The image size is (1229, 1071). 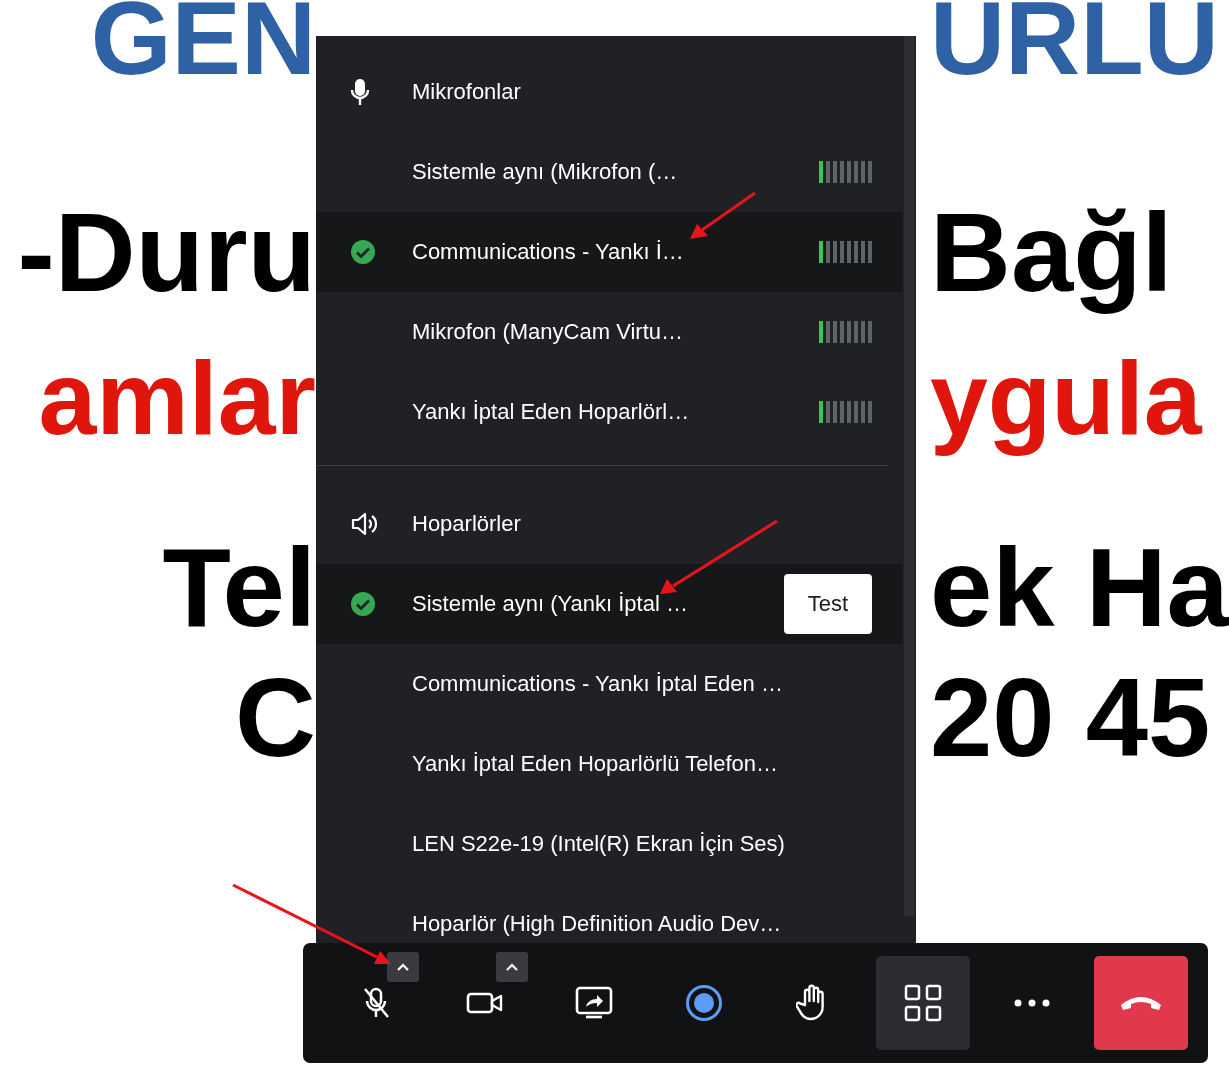 What do you see at coordinates (203, 49) in the screenshot?
I see `slide-text: GEN` at bounding box center [203, 49].